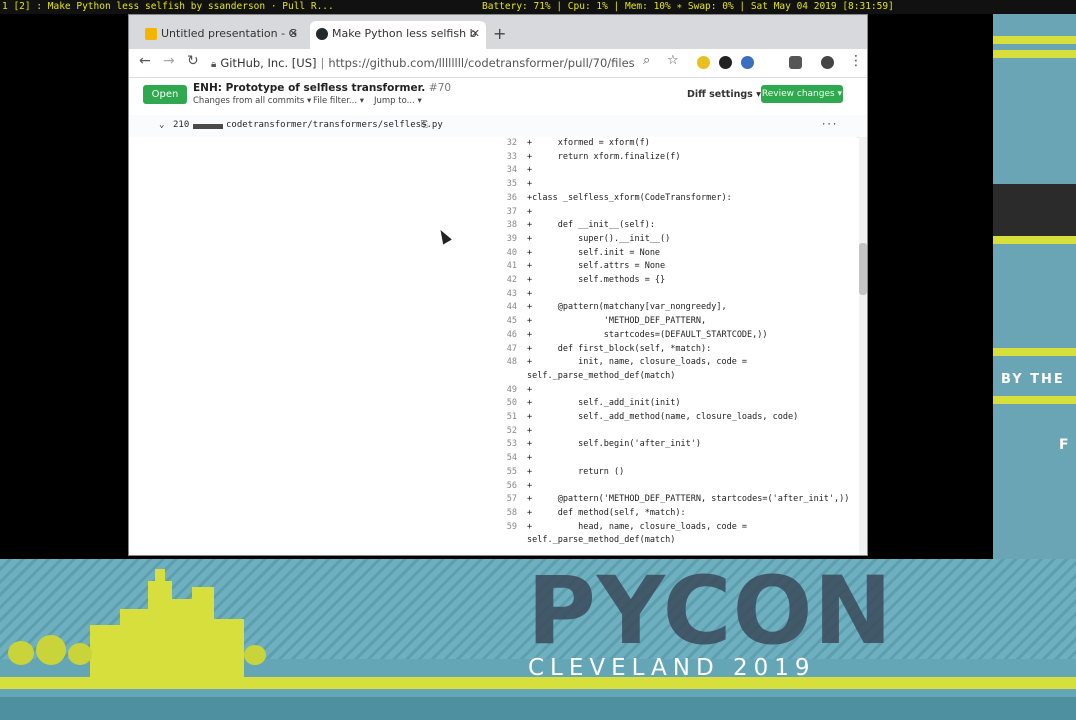 This screenshot has width=1076, height=720. I want to click on diff-line: 48 + init, name, closure_loads, code =, so click(493, 362).